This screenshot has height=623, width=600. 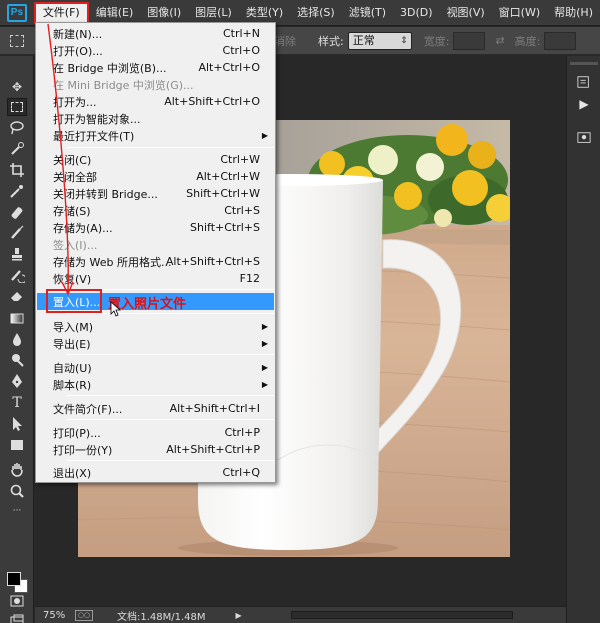 What do you see at coordinates (469, 40) in the screenshot?
I see `width-field` at bounding box center [469, 40].